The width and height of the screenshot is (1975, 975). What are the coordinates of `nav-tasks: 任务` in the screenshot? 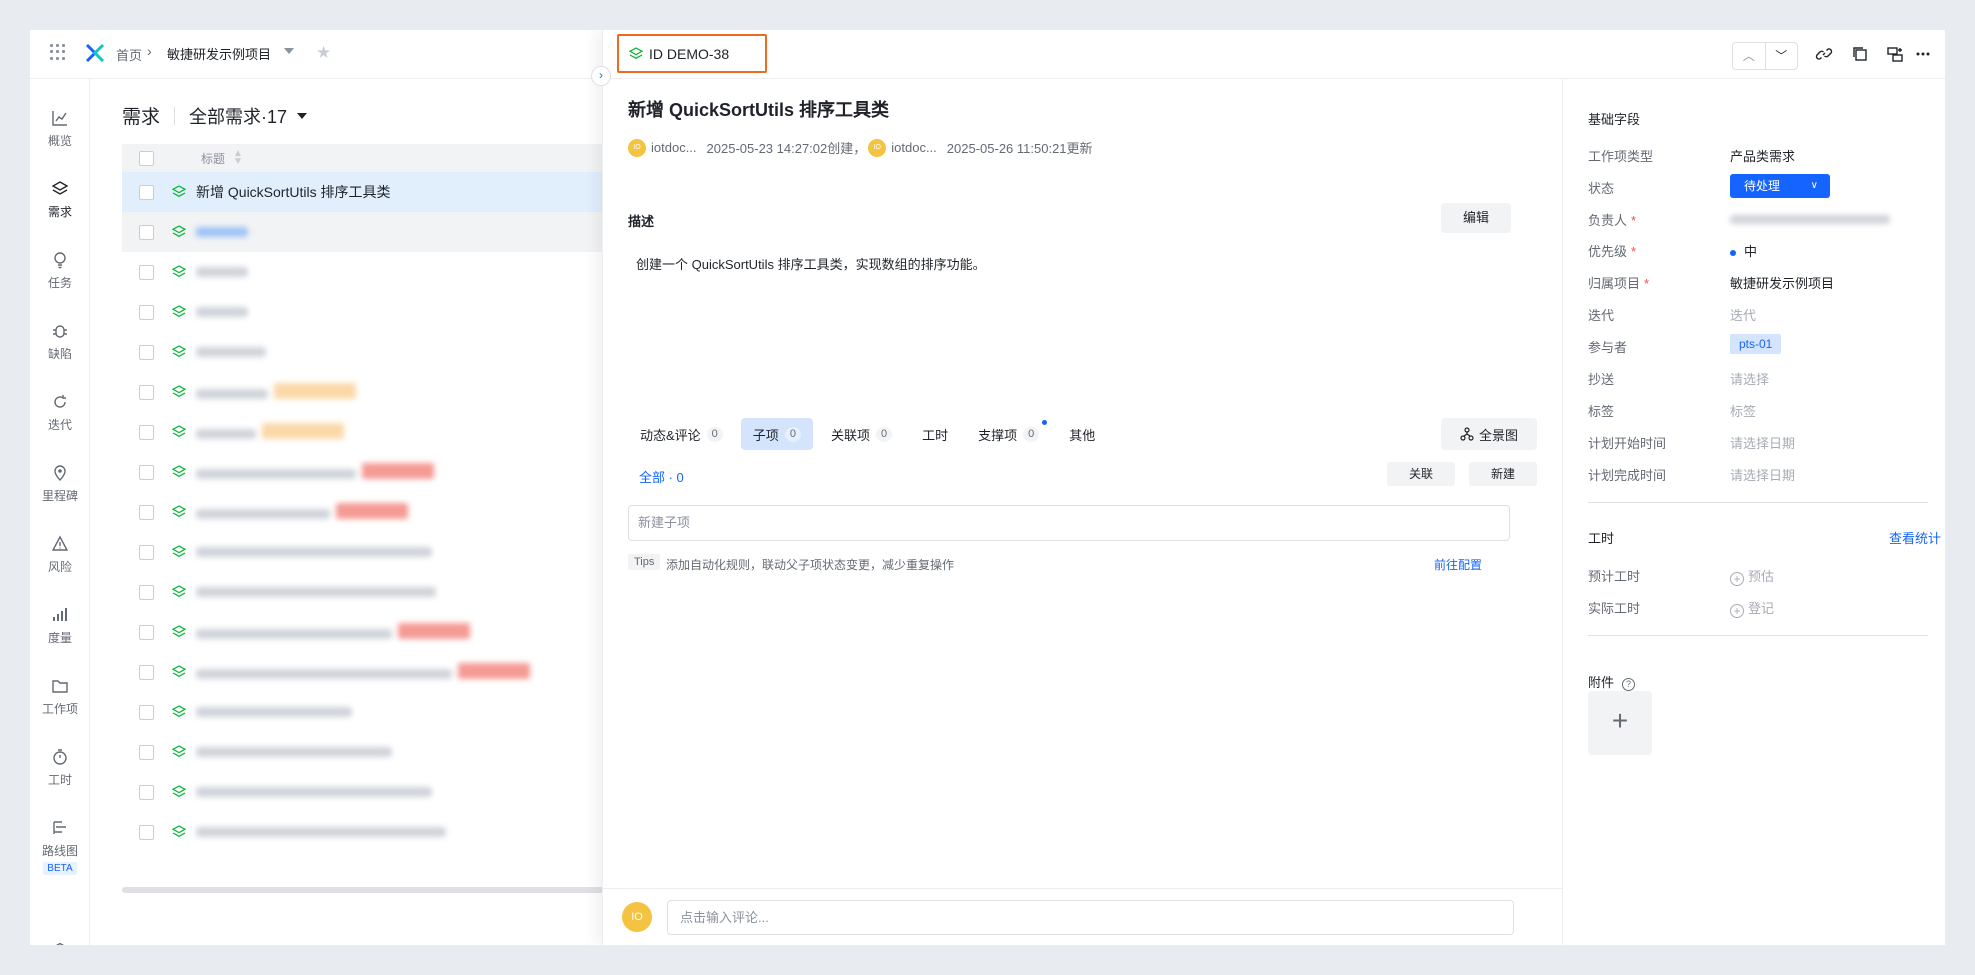 It's located at (60, 271).